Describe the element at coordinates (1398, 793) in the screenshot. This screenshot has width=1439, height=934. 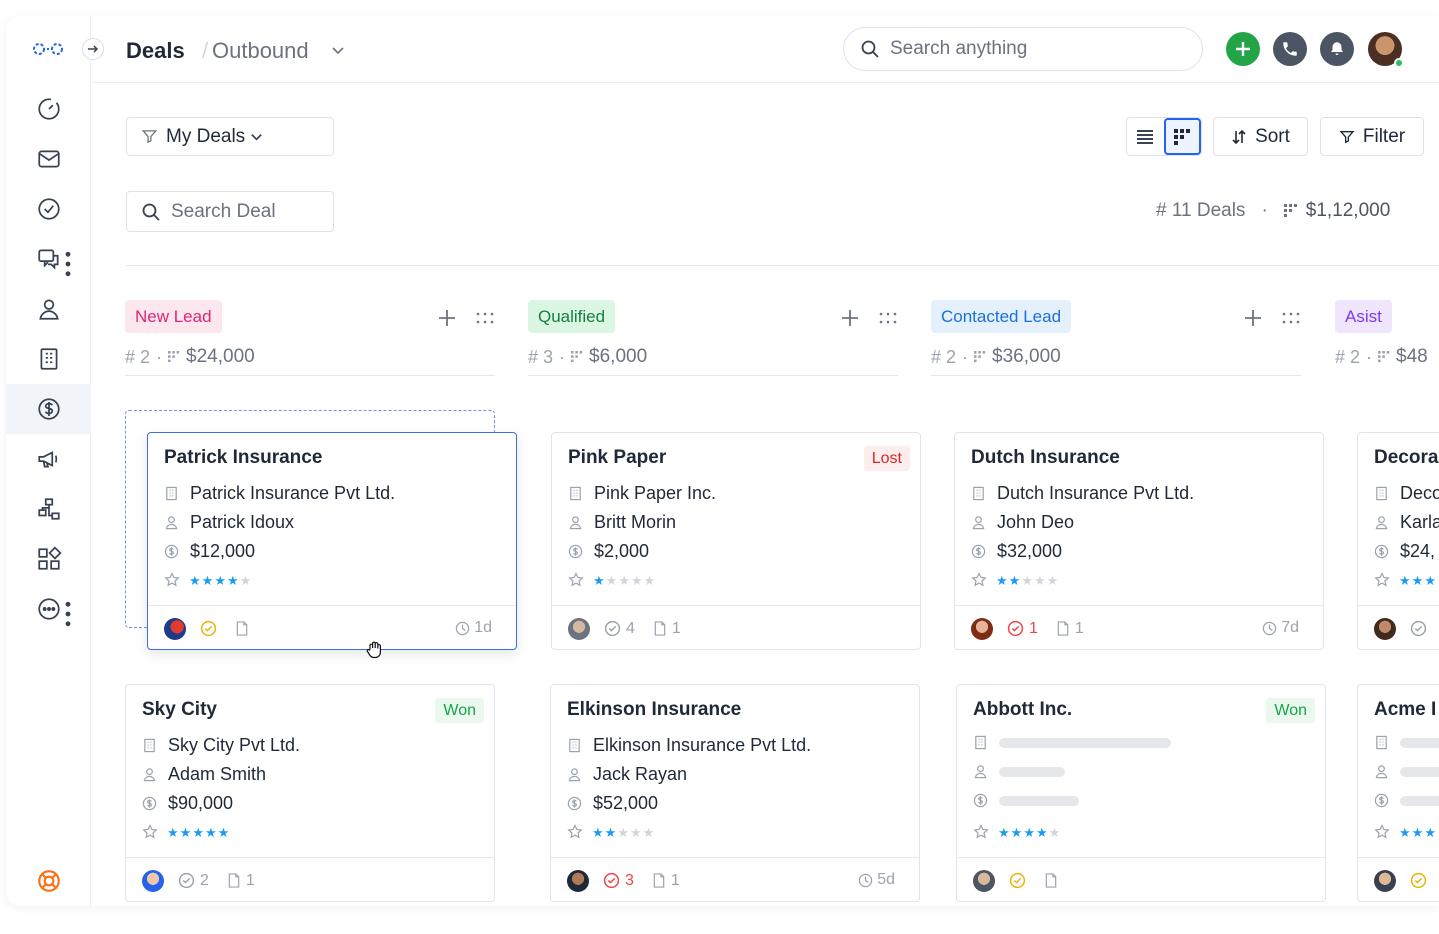
I see `deal-card: Acme I ★ ★ ★` at that location.